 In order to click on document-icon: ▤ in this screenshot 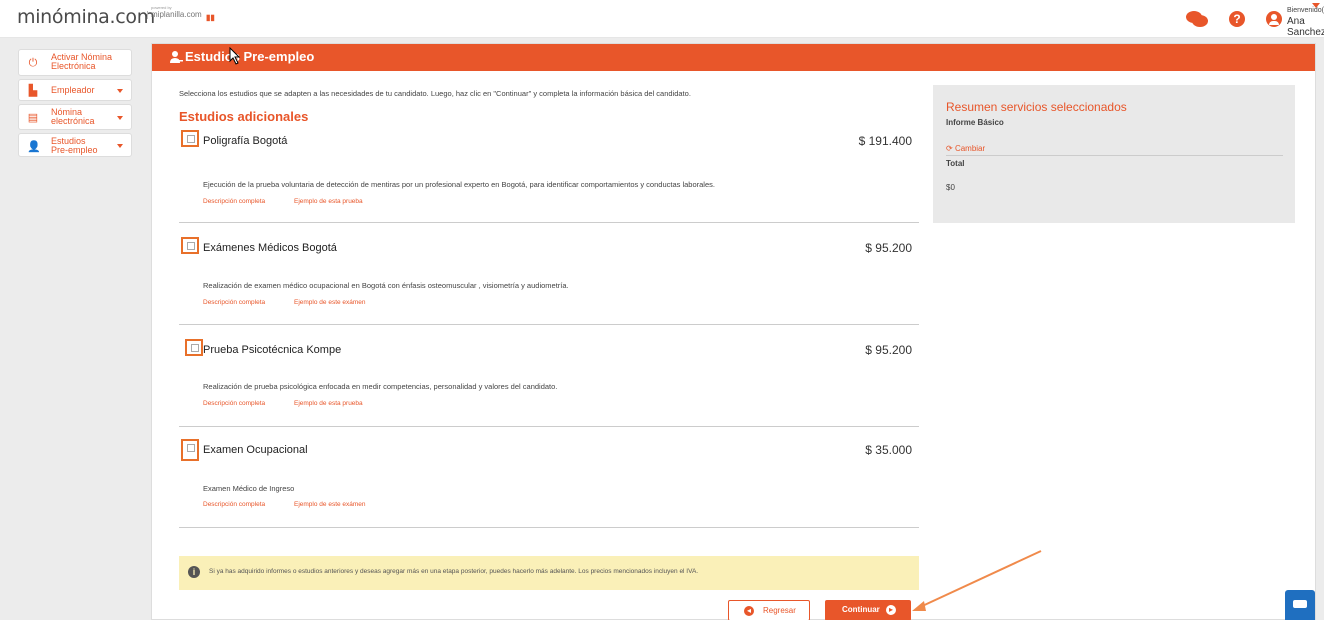, I will do `click(33, 118)`.